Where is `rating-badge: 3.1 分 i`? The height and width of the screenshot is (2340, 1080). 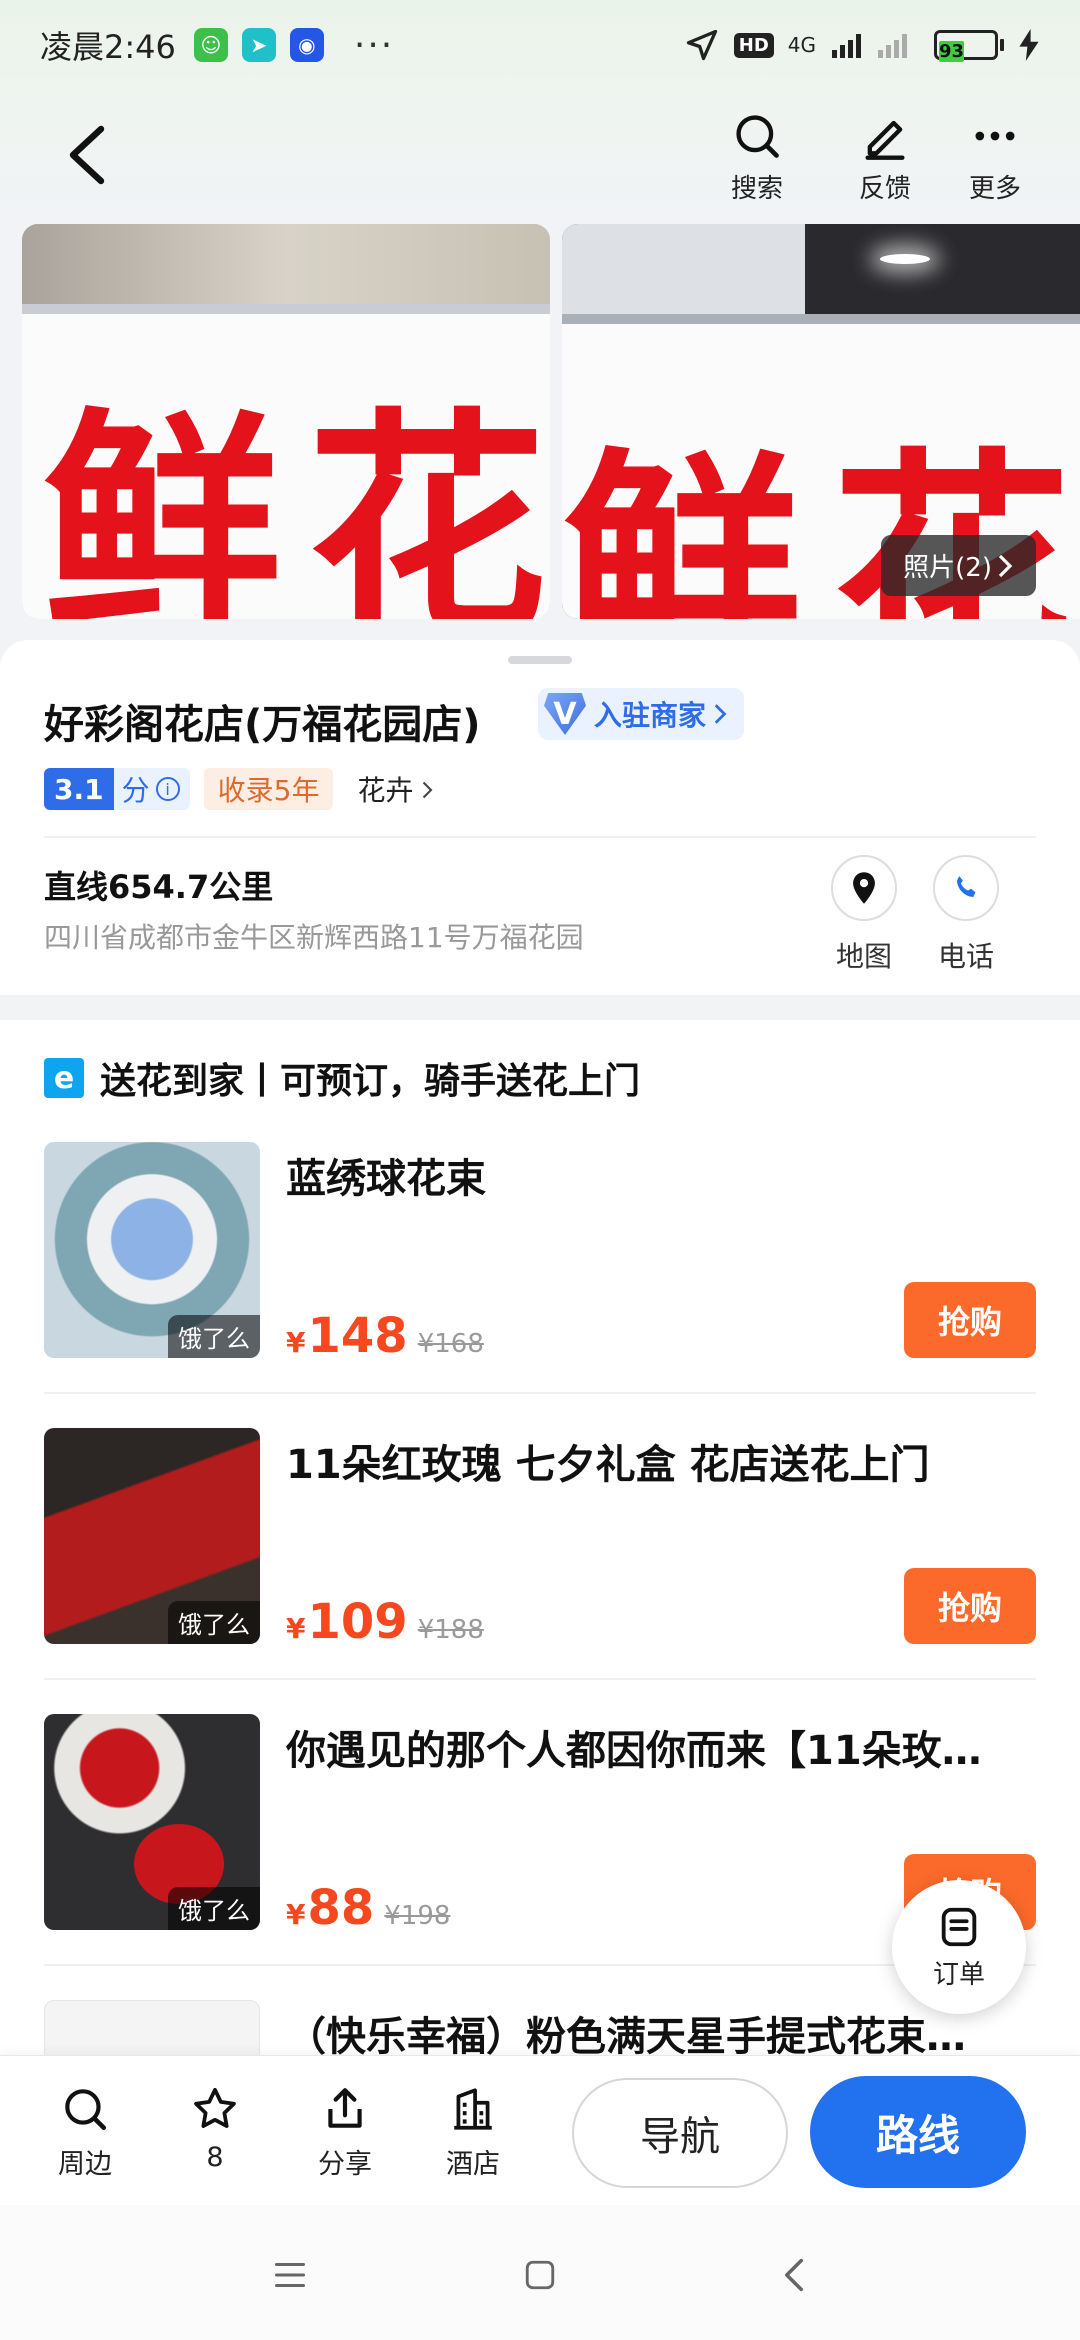 rating-badge: 3.1 分 i is located at coordinates (117, 789).